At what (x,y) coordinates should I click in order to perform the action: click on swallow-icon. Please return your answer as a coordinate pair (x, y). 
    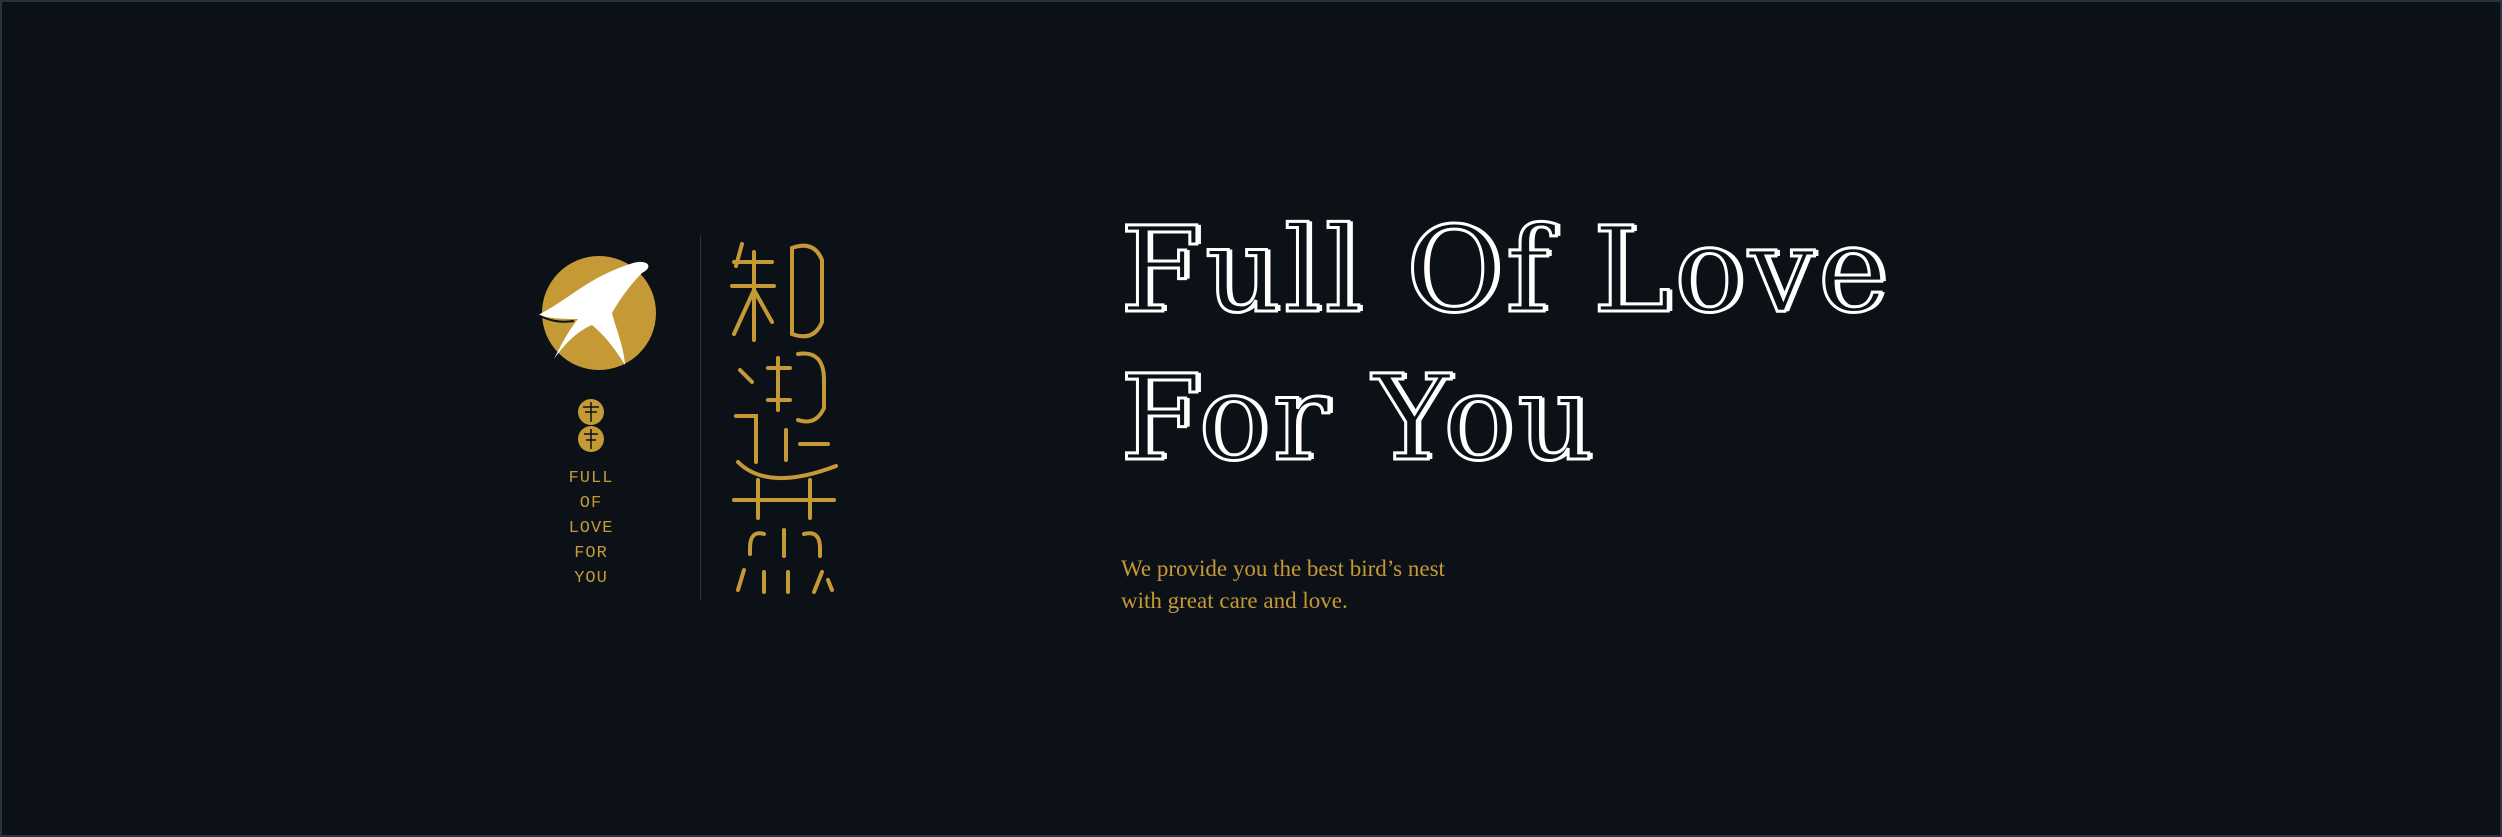
    Looking at the image, I should click on (596, 313).